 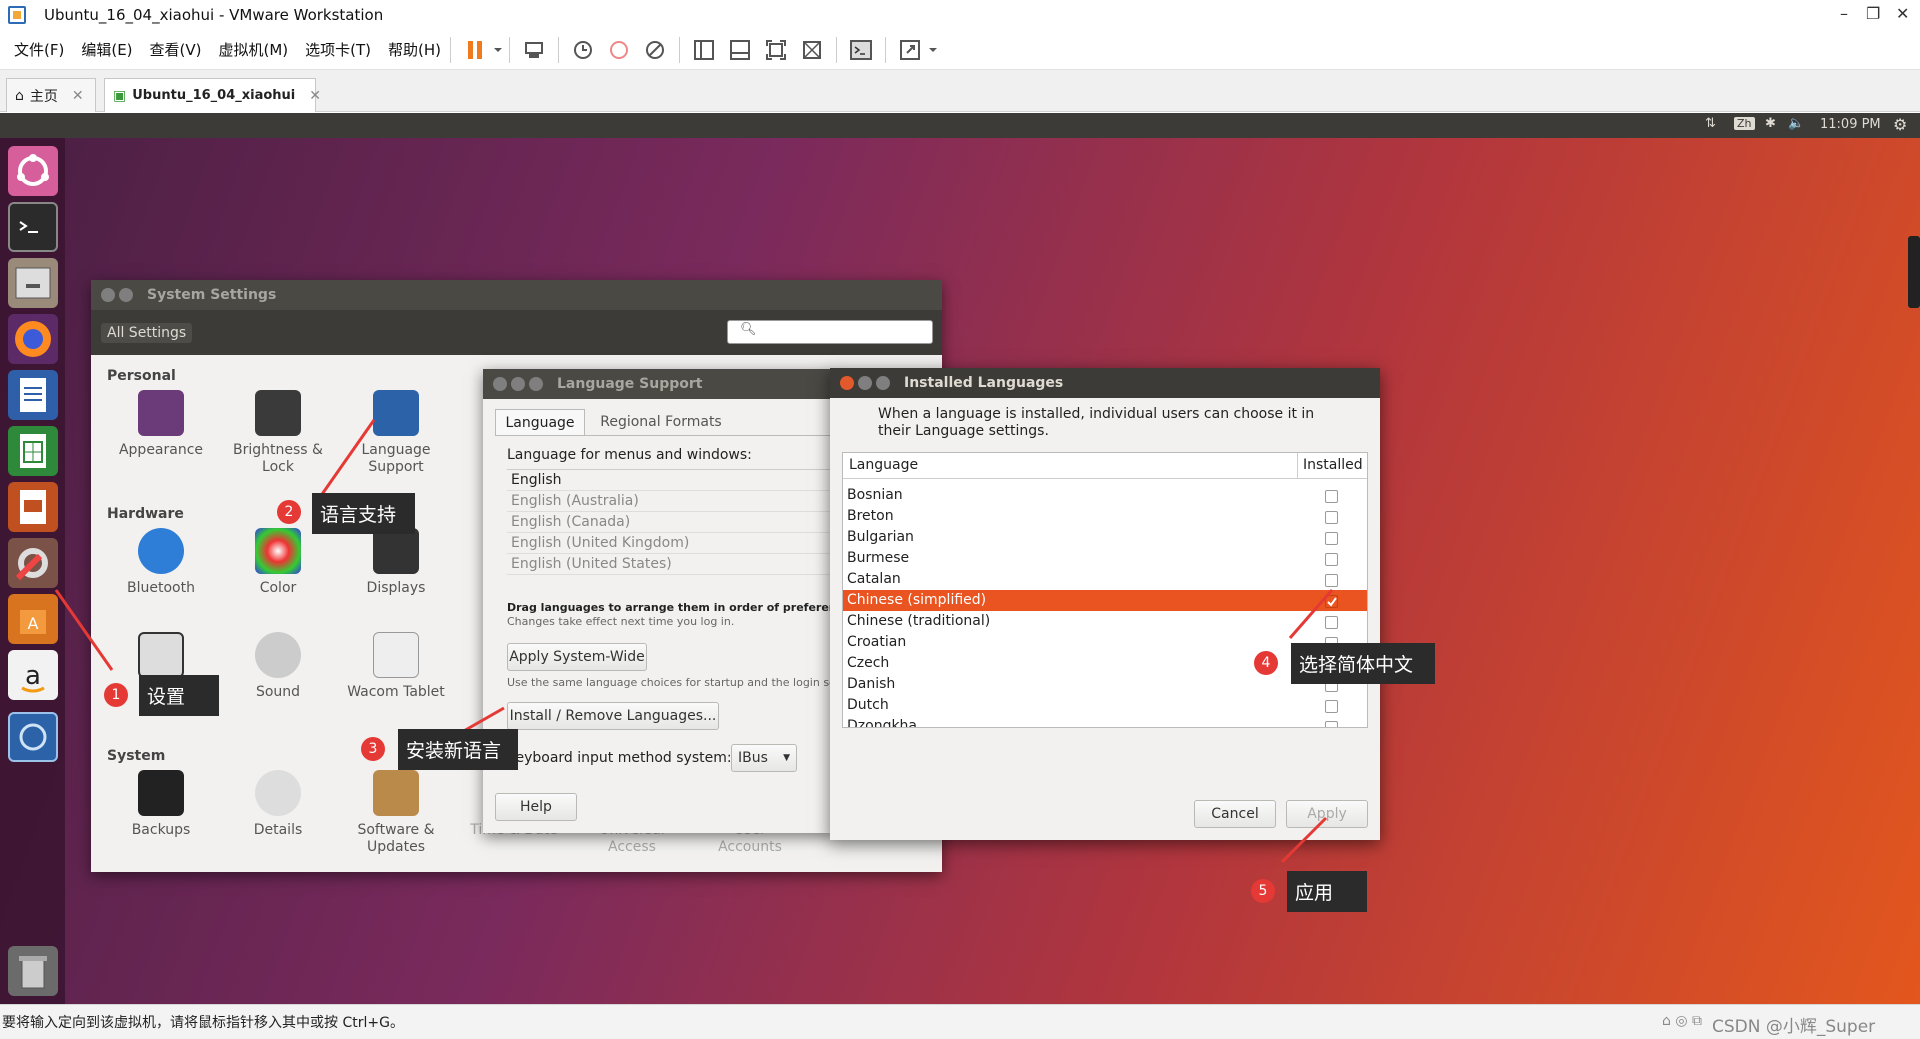 What do you see at coordinates (179, 695) in the screenshot?
I see `annotation-callout-1: 设置` at bounding box center [179, 695].